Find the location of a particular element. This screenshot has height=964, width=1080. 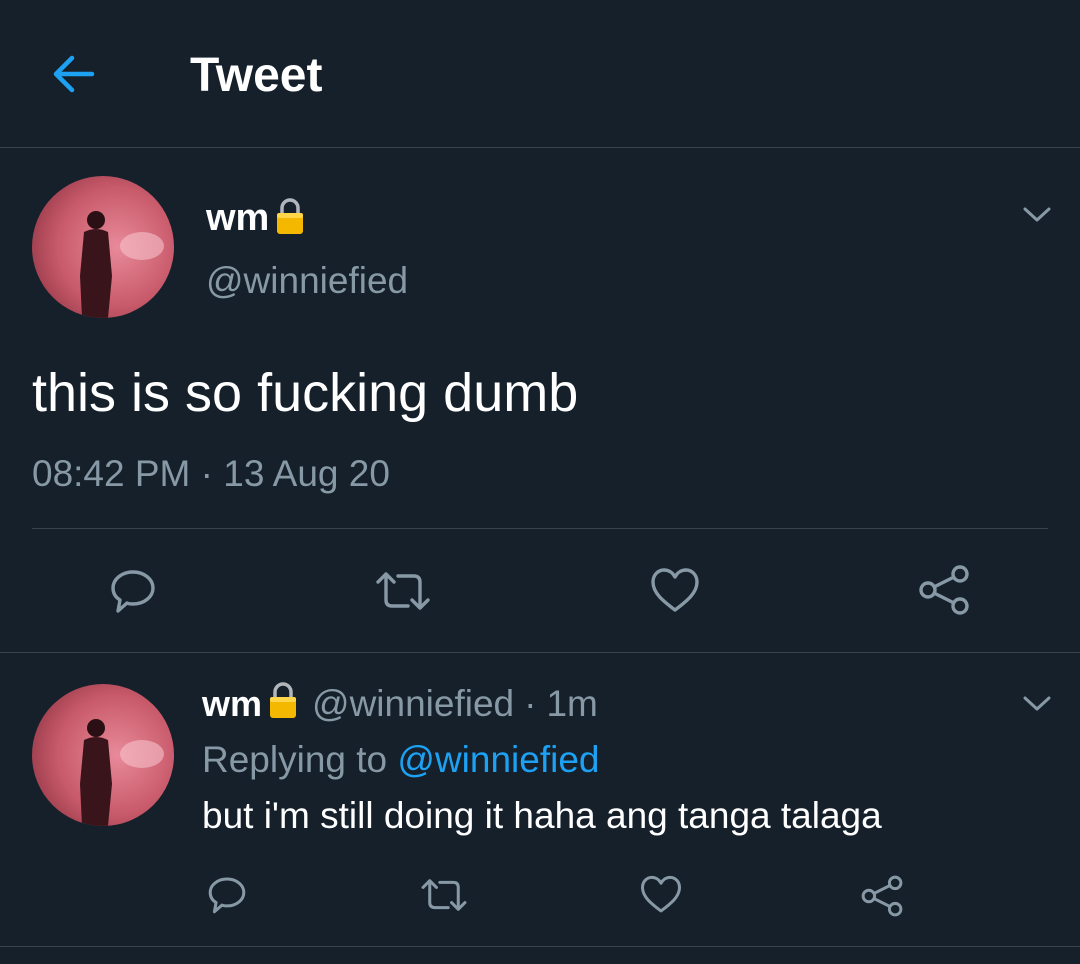

replying-to-label: Replying to is located at coordinates (295, 759).